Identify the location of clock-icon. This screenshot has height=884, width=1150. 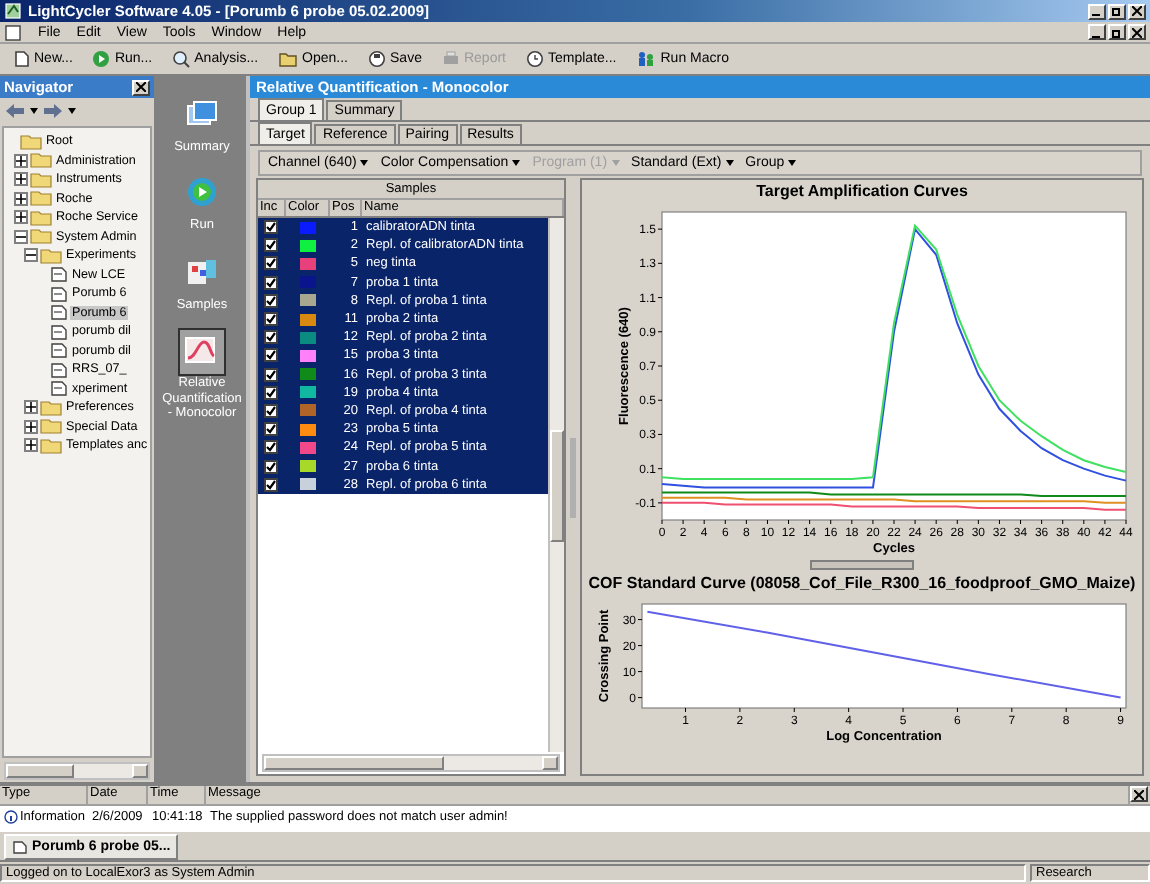
(535, 59).